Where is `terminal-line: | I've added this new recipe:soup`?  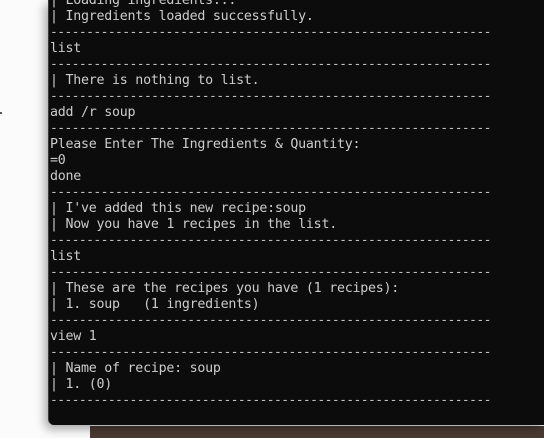
terminal-line: | I've added this new recipe:soup is located at coordinates (178, 208).